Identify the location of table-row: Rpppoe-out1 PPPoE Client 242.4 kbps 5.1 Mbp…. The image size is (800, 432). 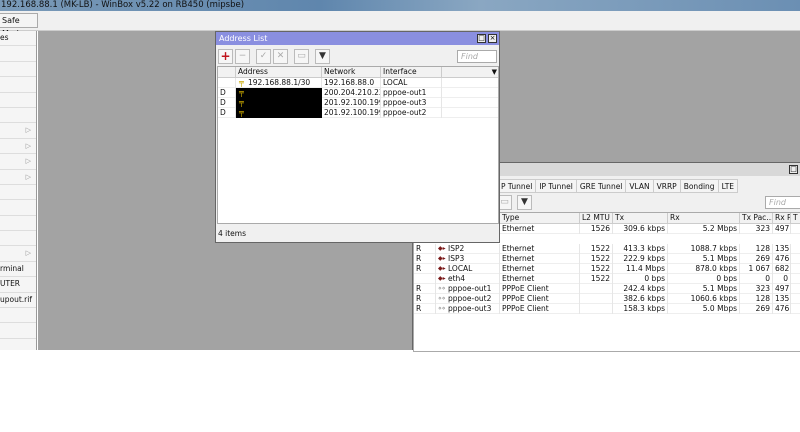
(607, 289).